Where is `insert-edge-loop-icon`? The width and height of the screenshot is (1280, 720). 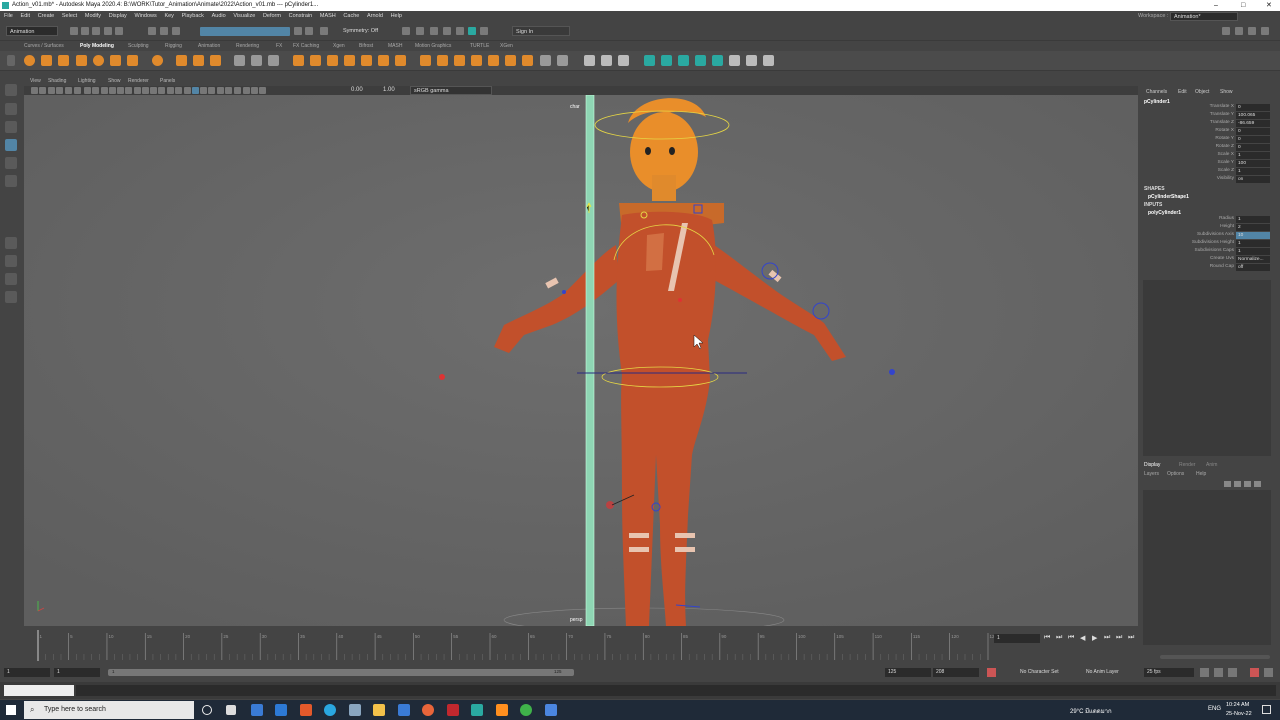
insert-edge-loop-icon is located at coordinates (442, 60).